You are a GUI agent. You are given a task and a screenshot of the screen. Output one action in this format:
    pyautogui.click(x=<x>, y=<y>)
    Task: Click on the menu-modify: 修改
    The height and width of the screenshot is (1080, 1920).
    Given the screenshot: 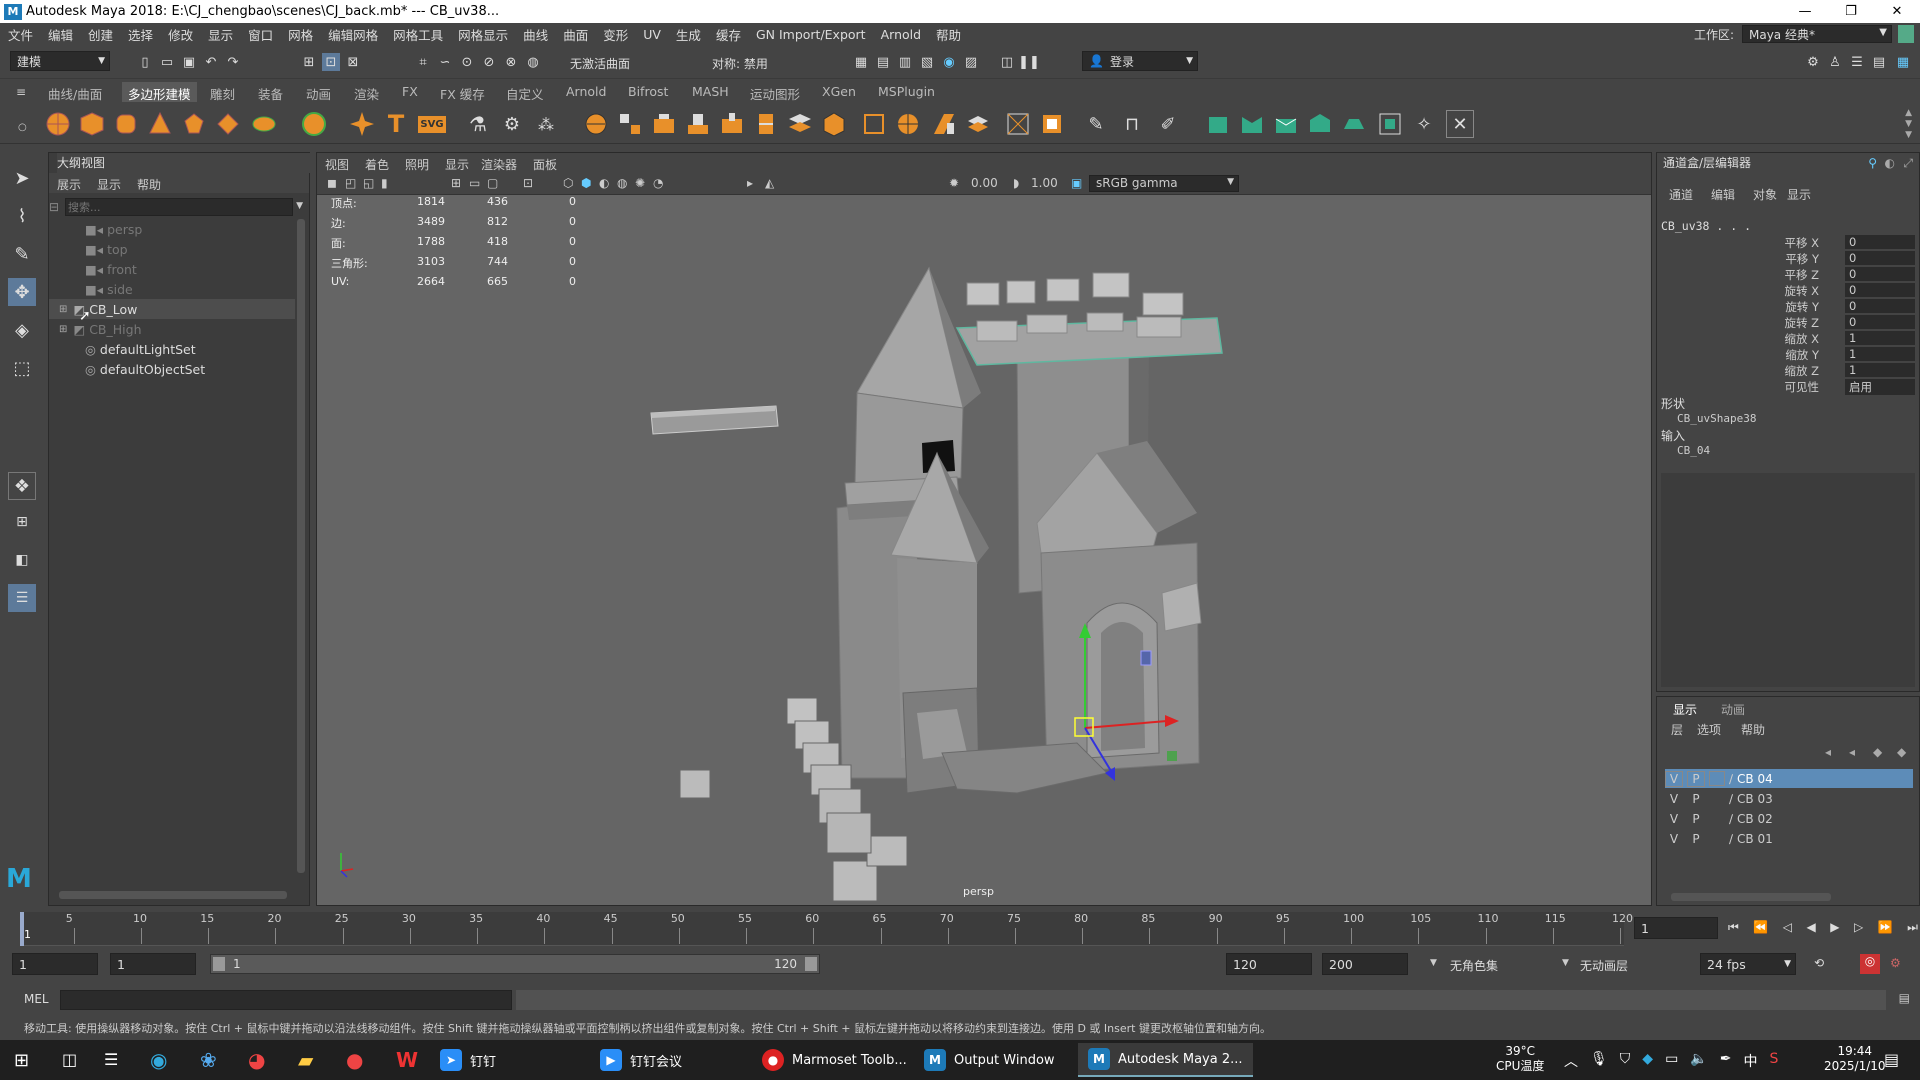 What is the action you would take?
    pyautogui.click(x=180, y=34)
    